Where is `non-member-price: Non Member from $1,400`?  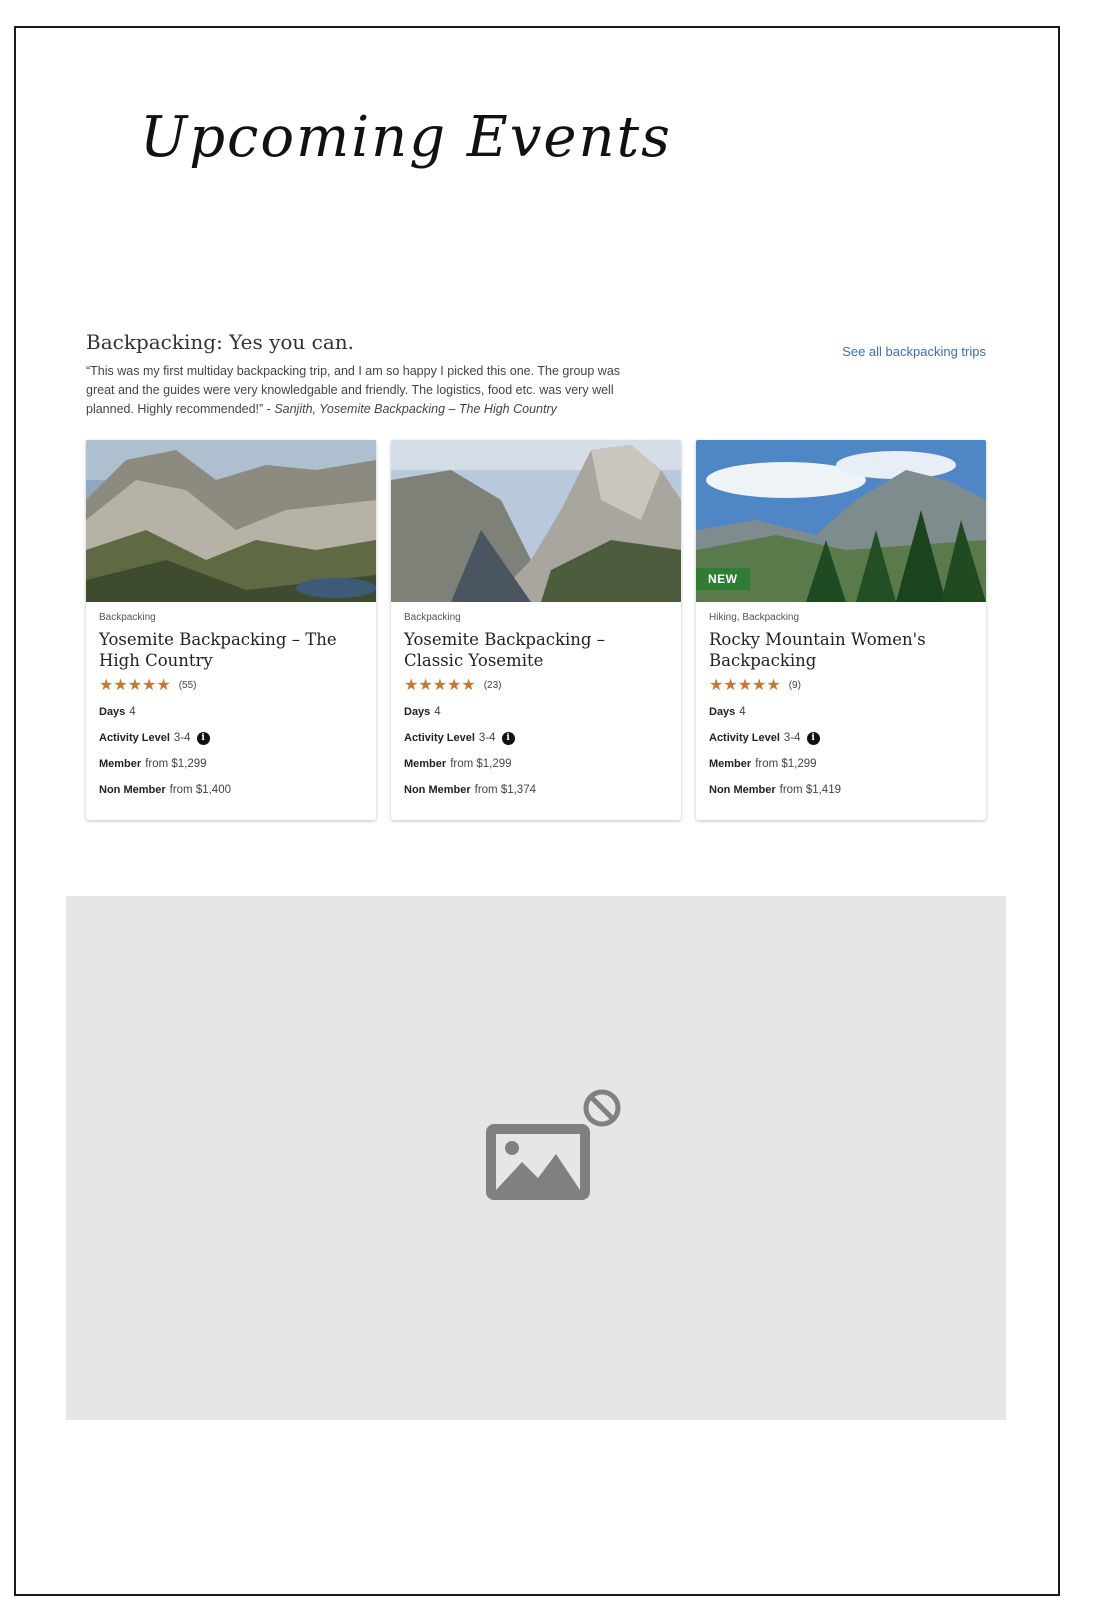
non-member-price: Non Member from $1,400 is located at coordinates (165, 790).